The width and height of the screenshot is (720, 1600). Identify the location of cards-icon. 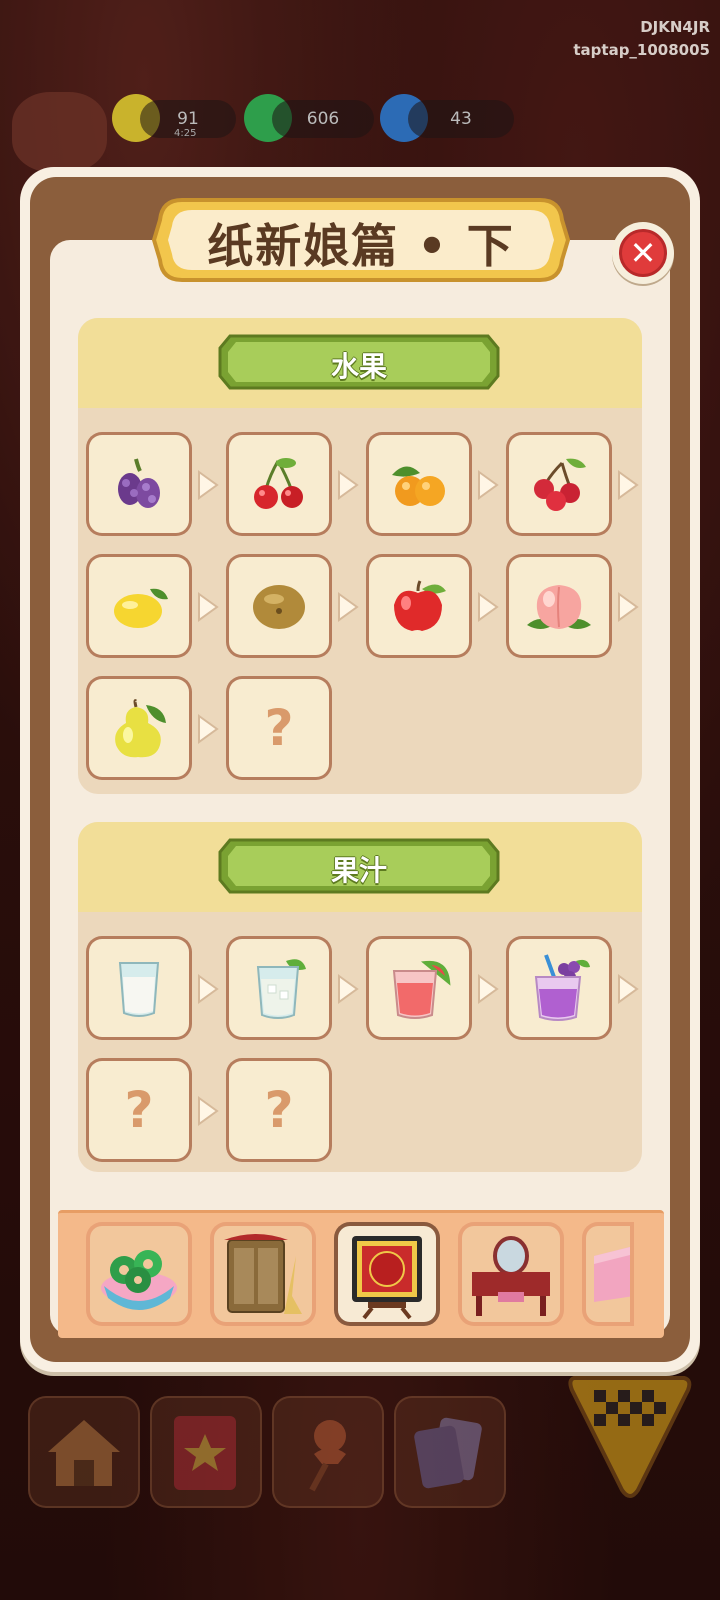
(448, 1453).